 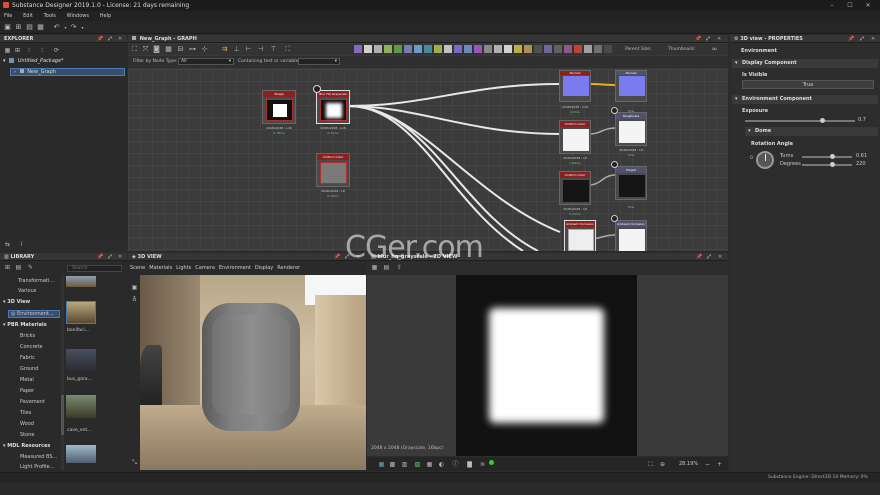 I want to click on folder-icon: ▤, so click(x=18, y=267).